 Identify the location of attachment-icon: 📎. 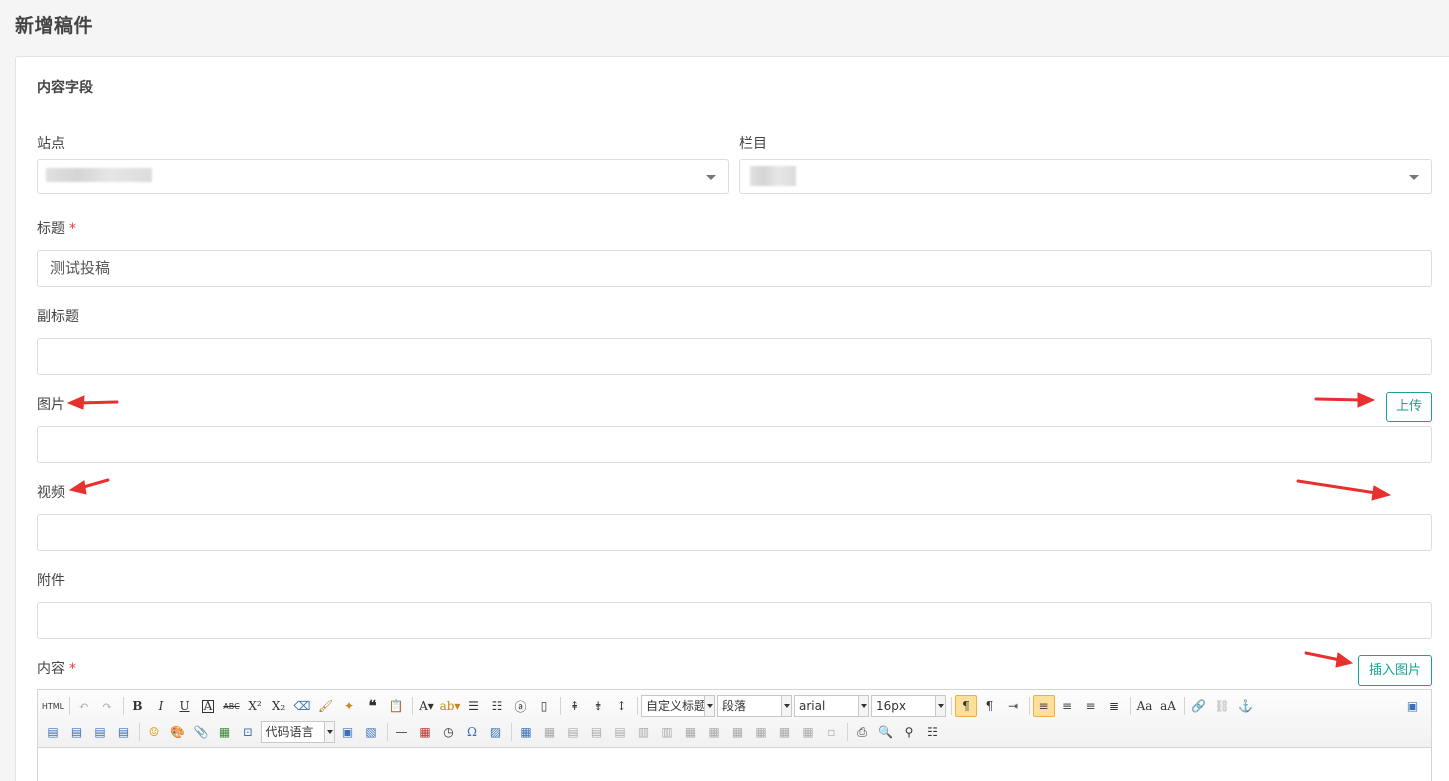
(201, 732).